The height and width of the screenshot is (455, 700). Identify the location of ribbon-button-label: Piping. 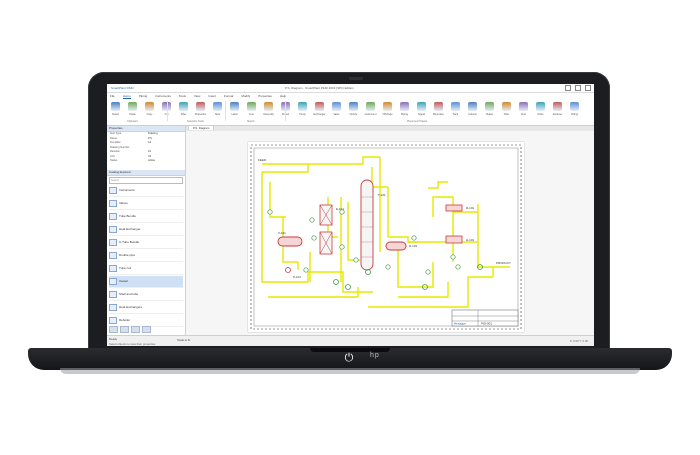
(404, 114).